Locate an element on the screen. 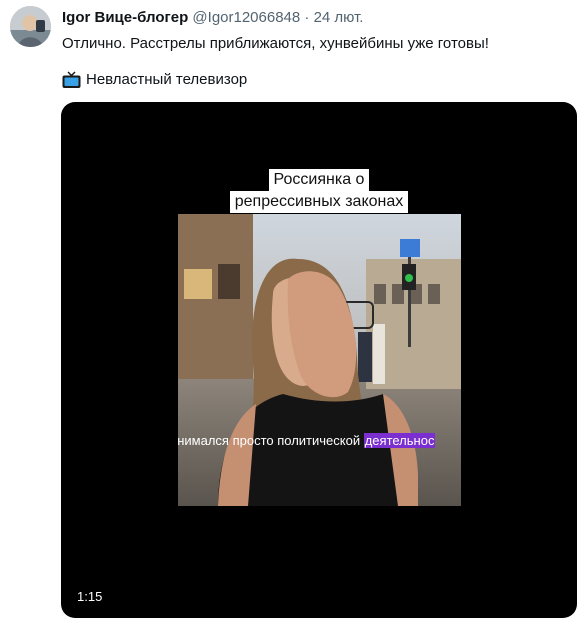 The image size is (585, 623). video-caption-line2-row: репрессивных законах is located at coordinates (319, 202).